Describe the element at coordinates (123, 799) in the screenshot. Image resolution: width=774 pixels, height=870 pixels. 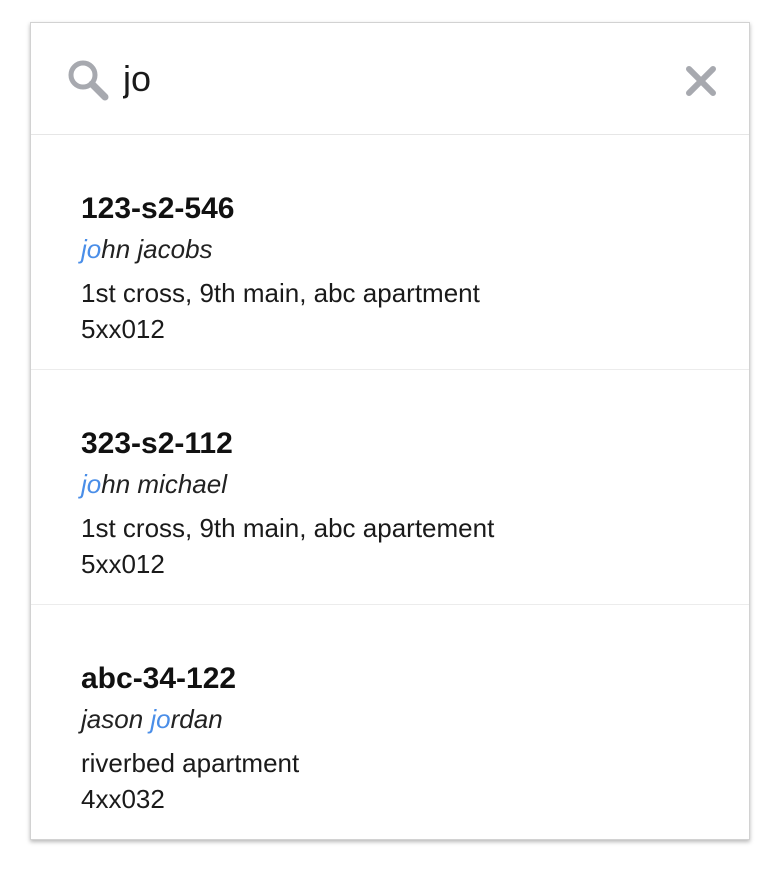
I see `result-code: 4xx032` at that location.